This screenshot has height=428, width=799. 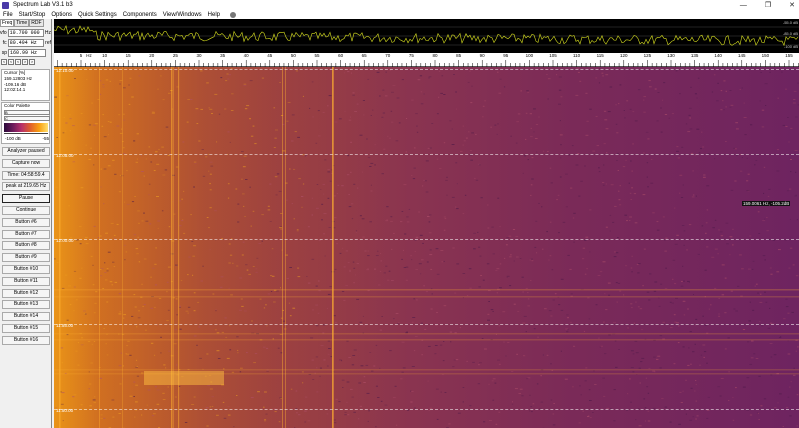 I want to click on menu-components: Components, so click(x=140, y=15).